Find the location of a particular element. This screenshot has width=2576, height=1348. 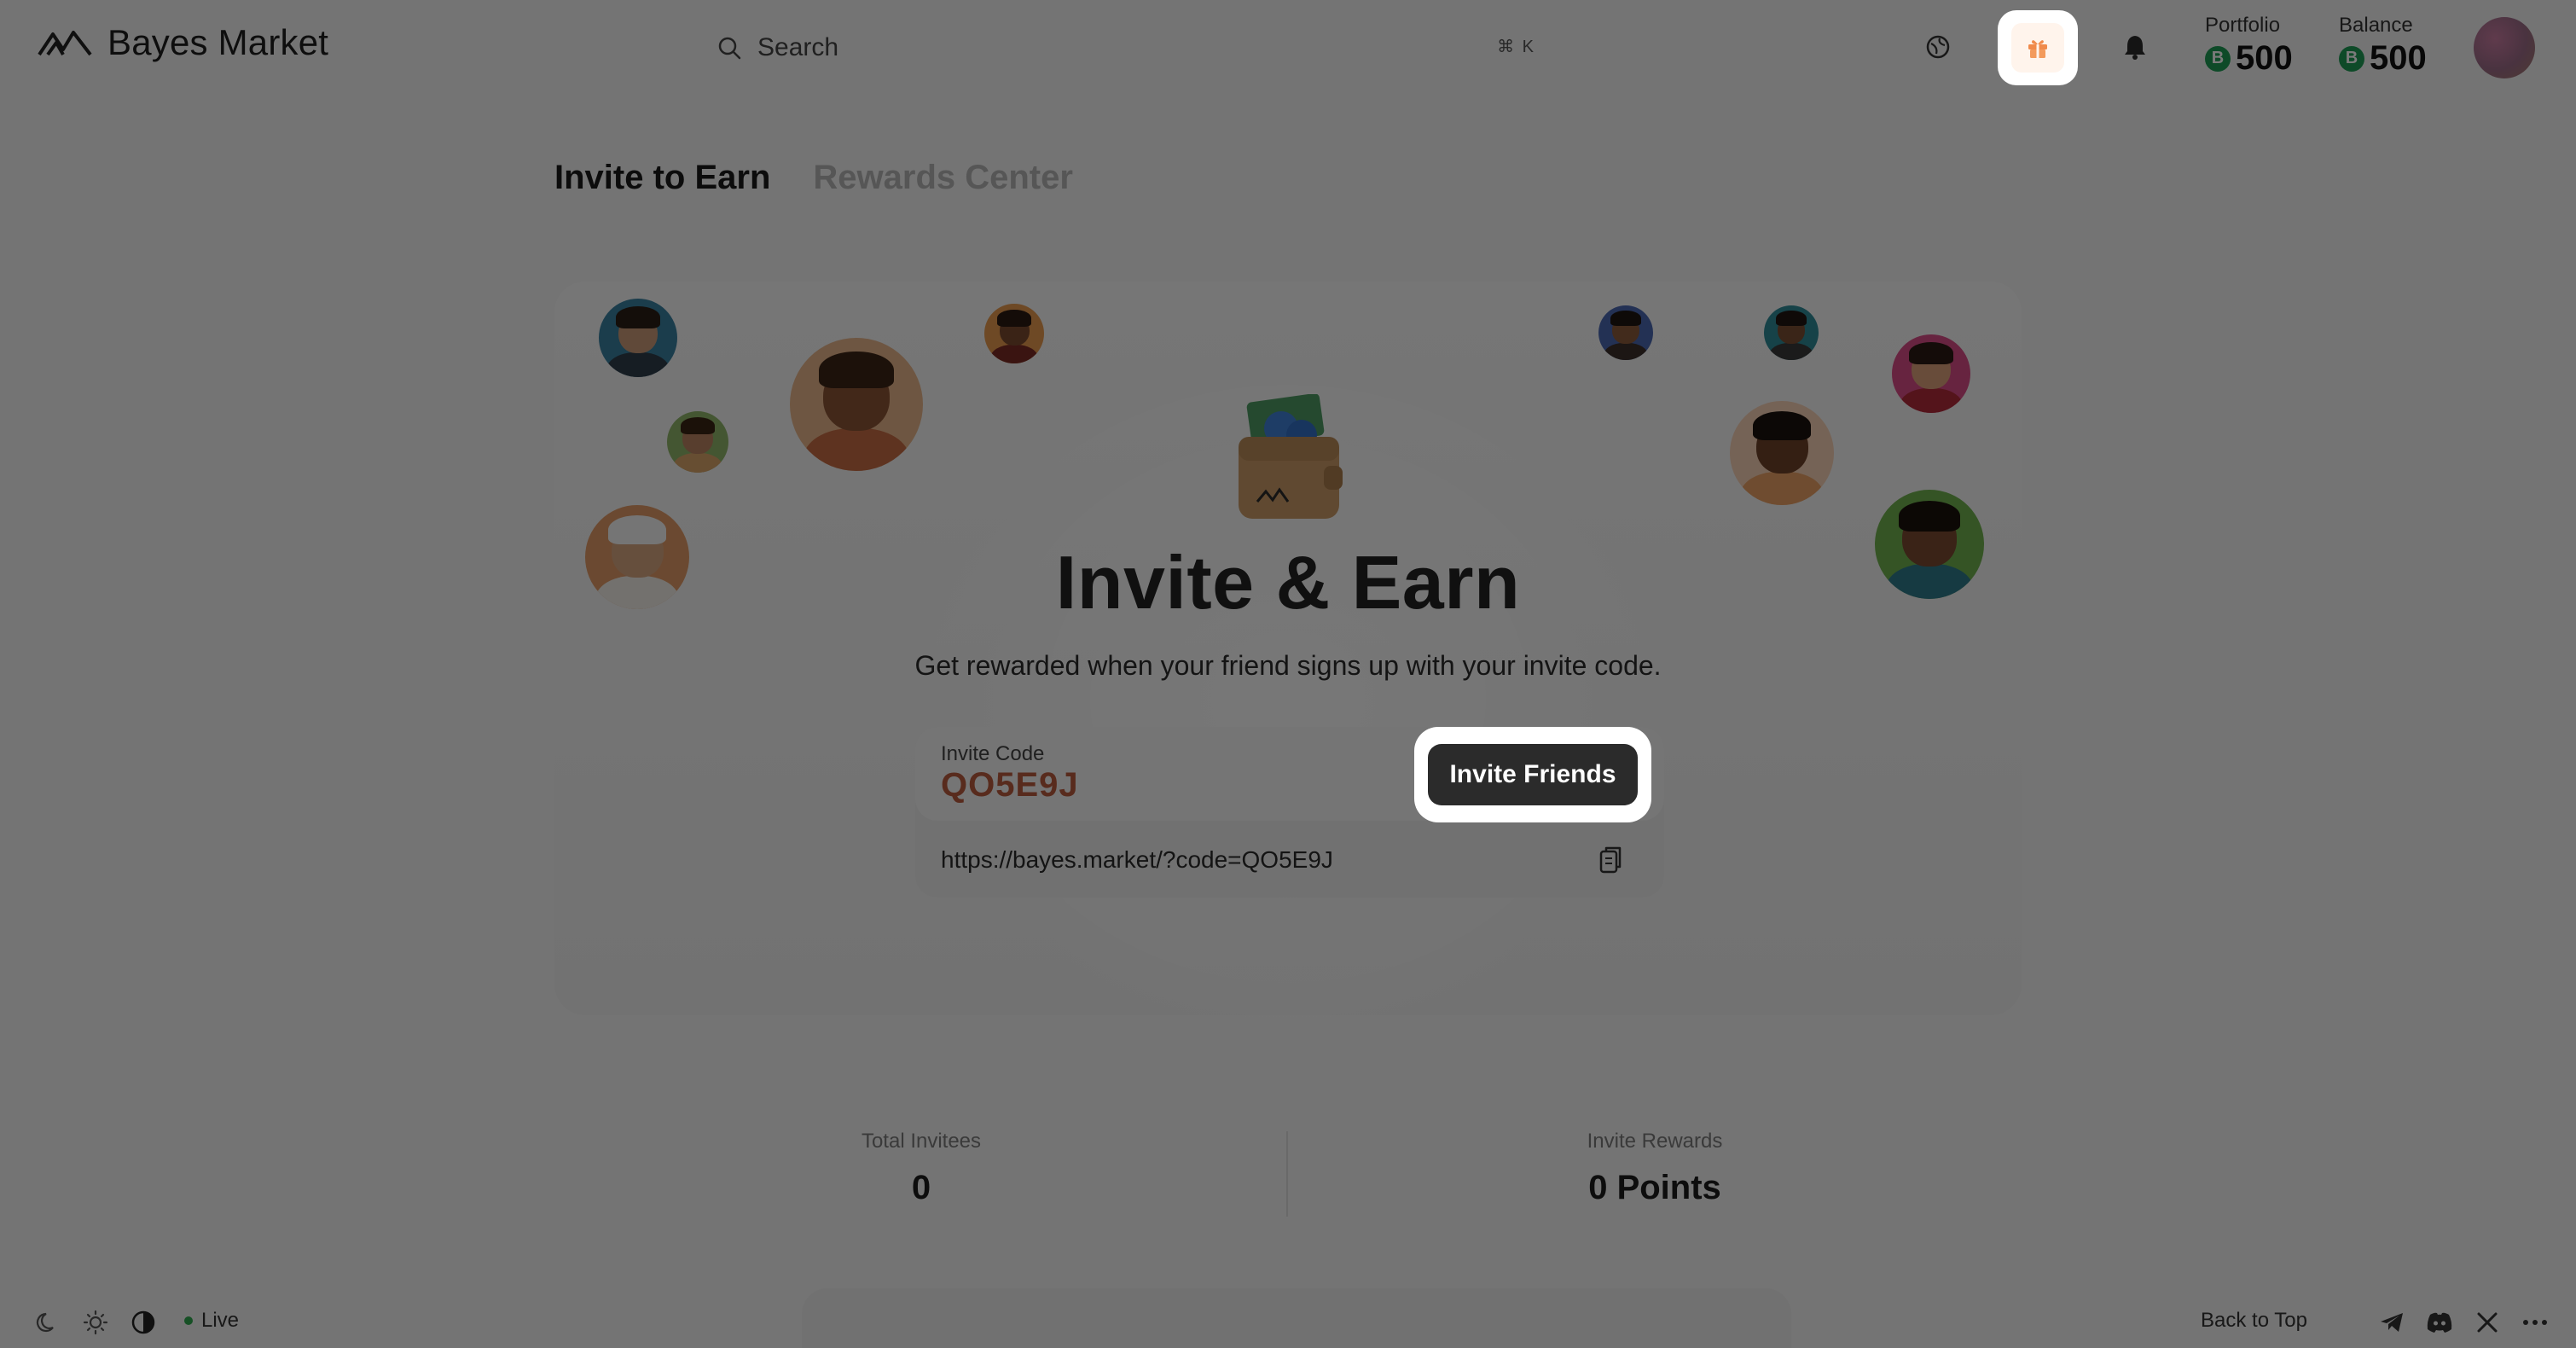

balance-value: 500 is located at coordinates (2398, 58).